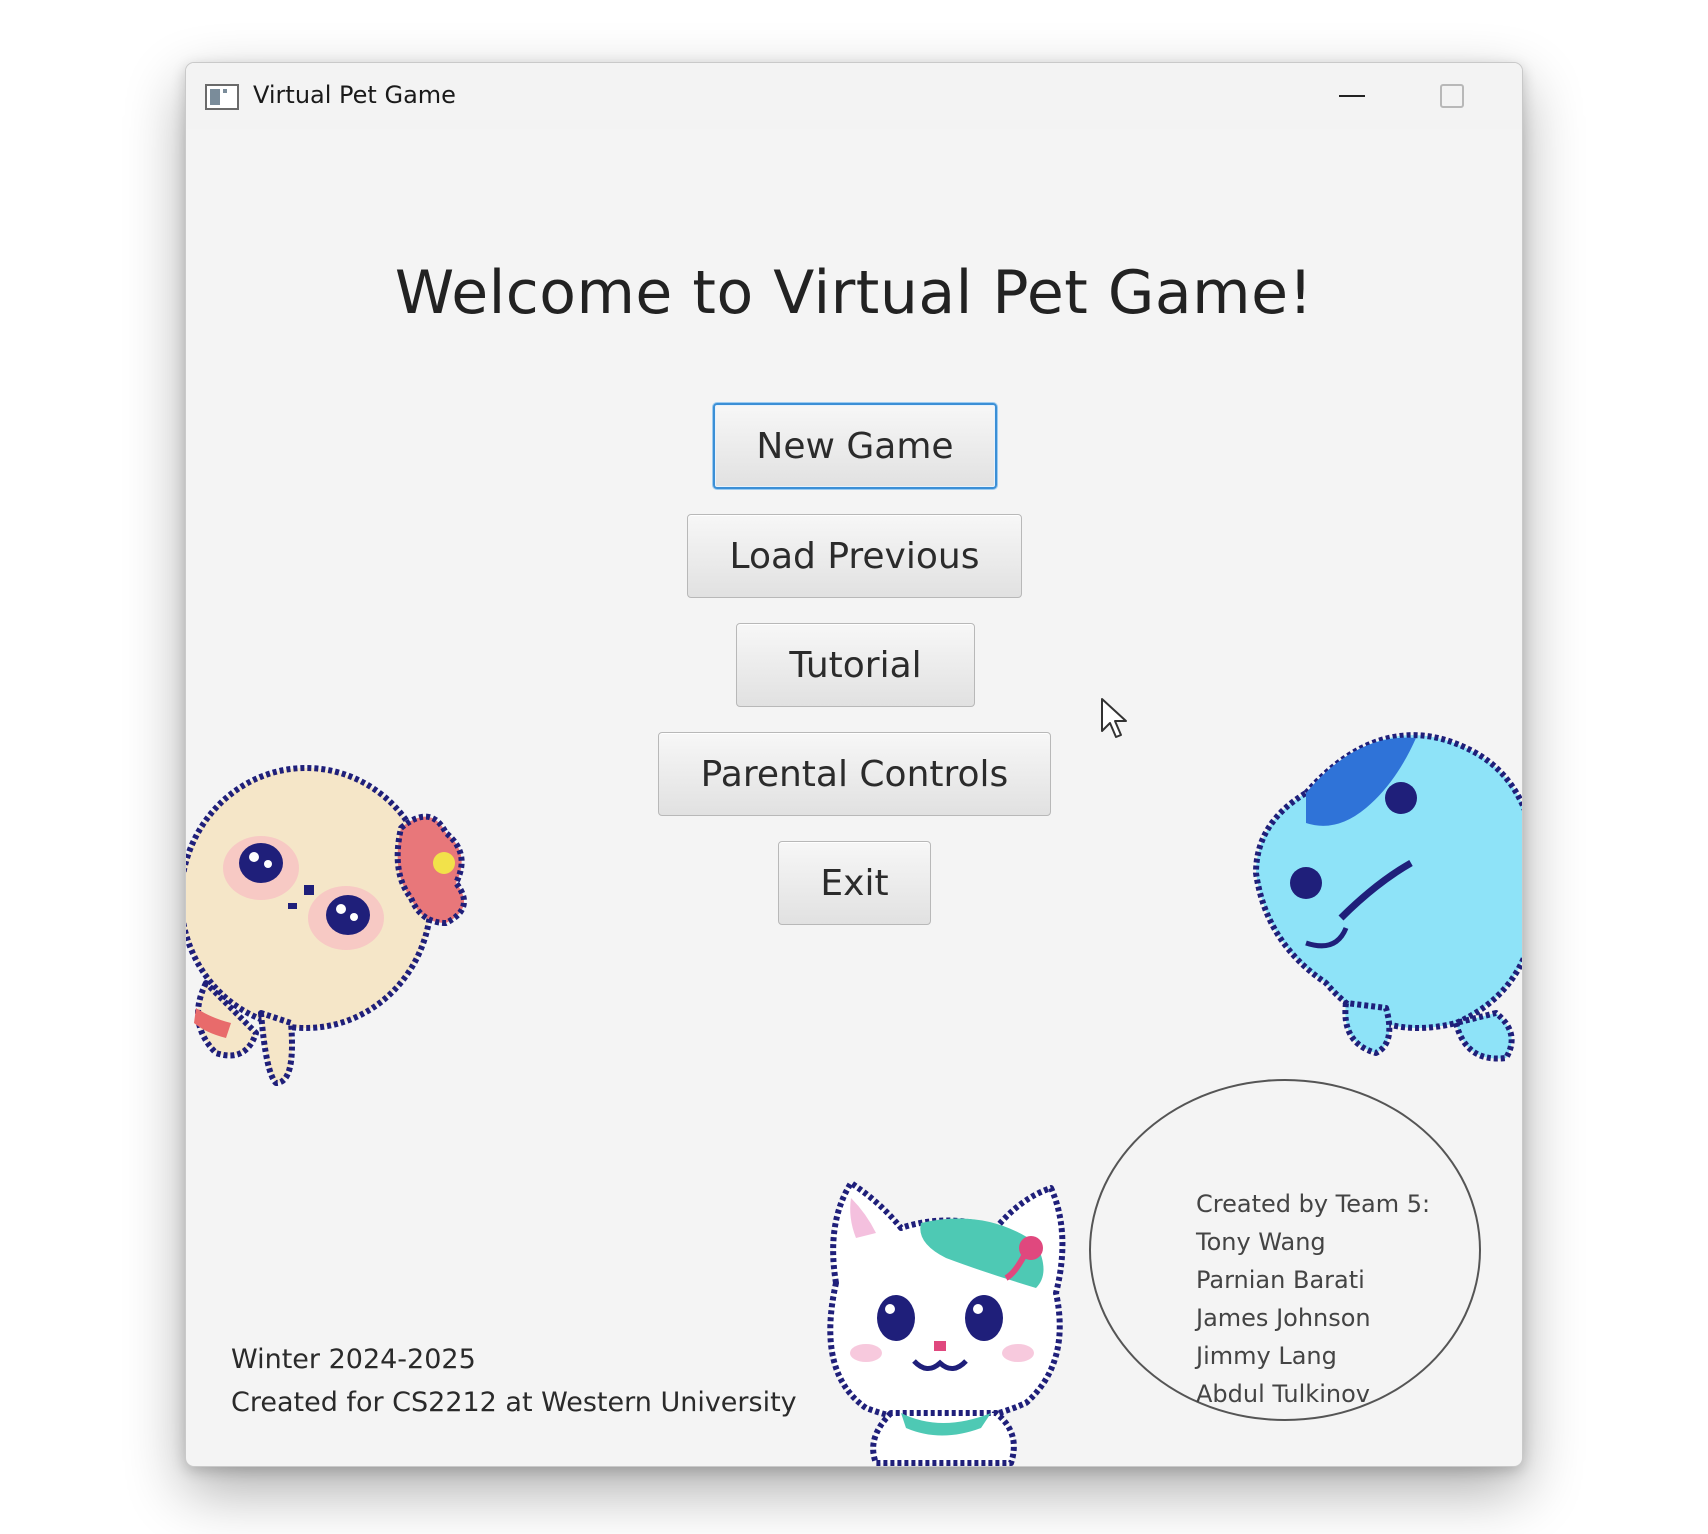 The image size is (1708, 1534). What do you see at coordinates (1283, 1318) in the screenshot?
I see `credits-member: James Johnson` at bounding box center [1283, 1318].